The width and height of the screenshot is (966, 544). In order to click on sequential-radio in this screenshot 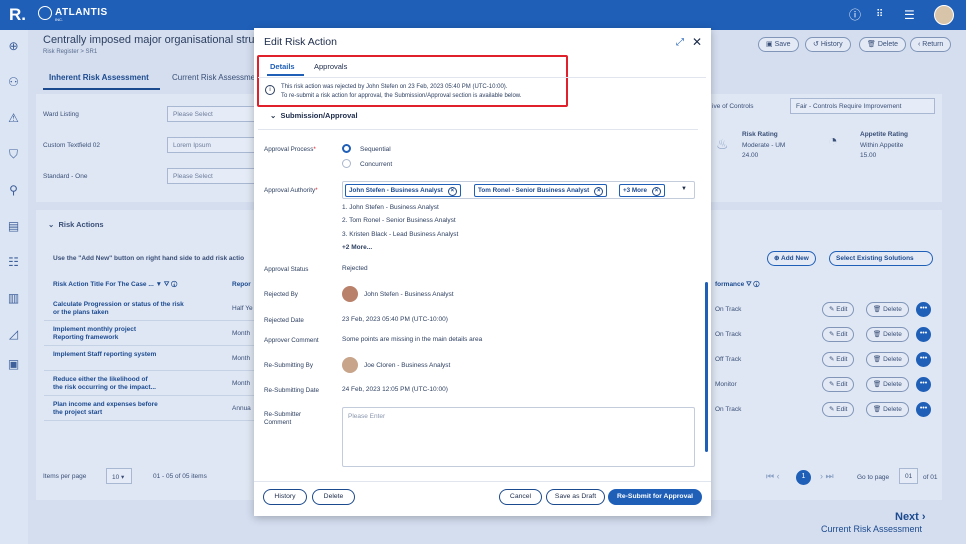, I will do `click(346, 148)`.